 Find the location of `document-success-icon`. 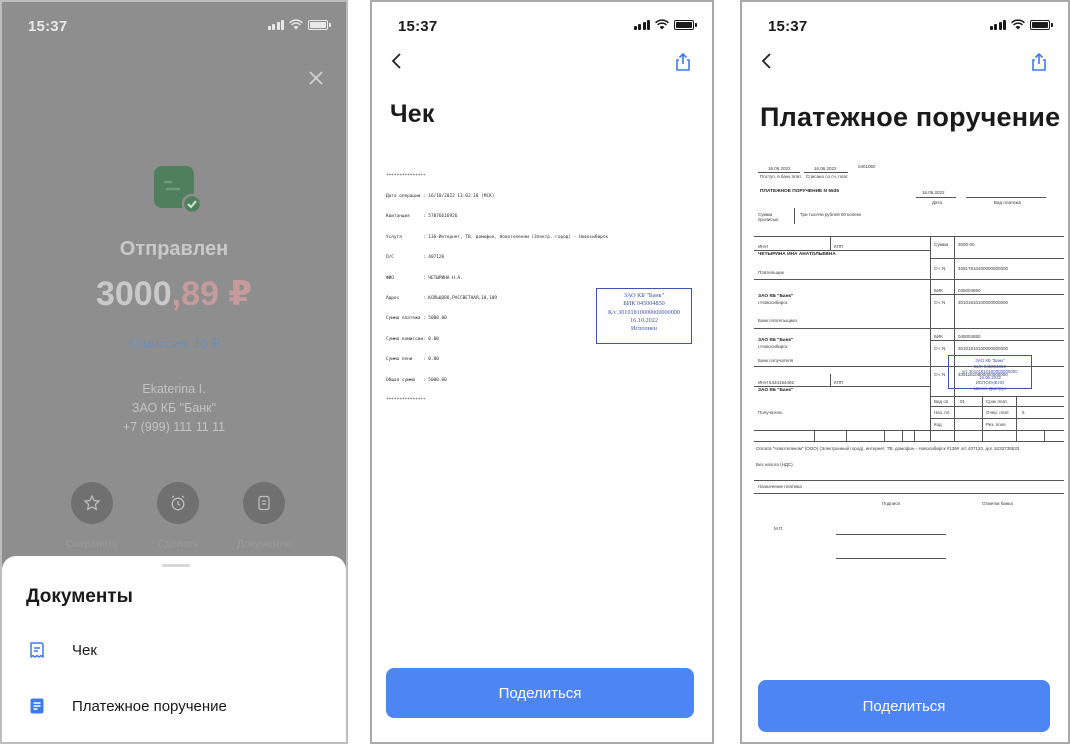

document-success-icon is located at coordinates (178, 190).